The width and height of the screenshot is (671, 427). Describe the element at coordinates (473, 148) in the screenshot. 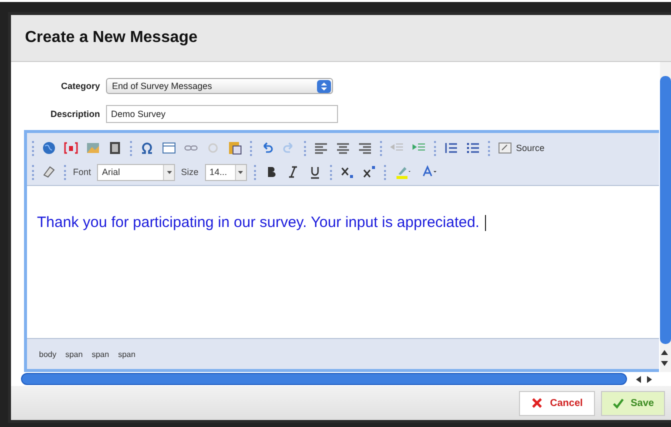

I see `bullet-list-icon` at that location.